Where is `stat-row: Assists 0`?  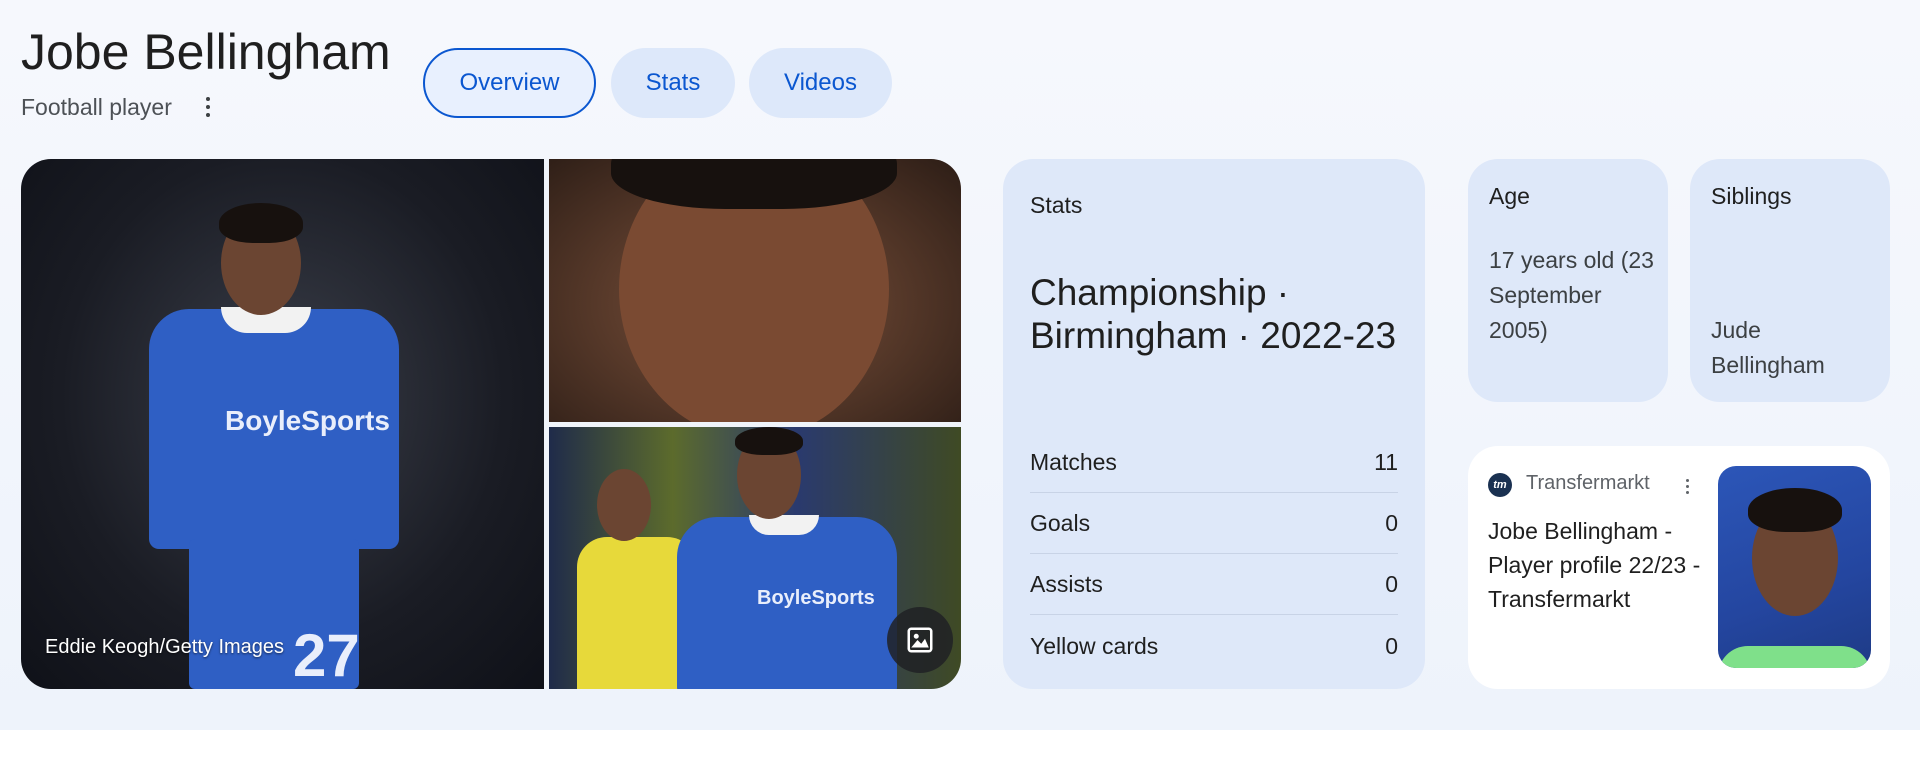
stat-row: Assists 0 is located at coordinates (1214, 585).